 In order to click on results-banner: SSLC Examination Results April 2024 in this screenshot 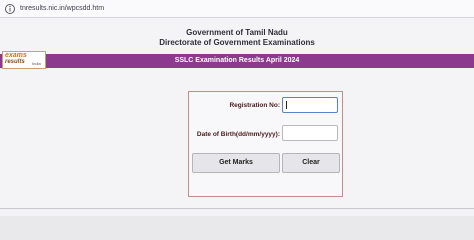, I will do `click(237, 61)`.